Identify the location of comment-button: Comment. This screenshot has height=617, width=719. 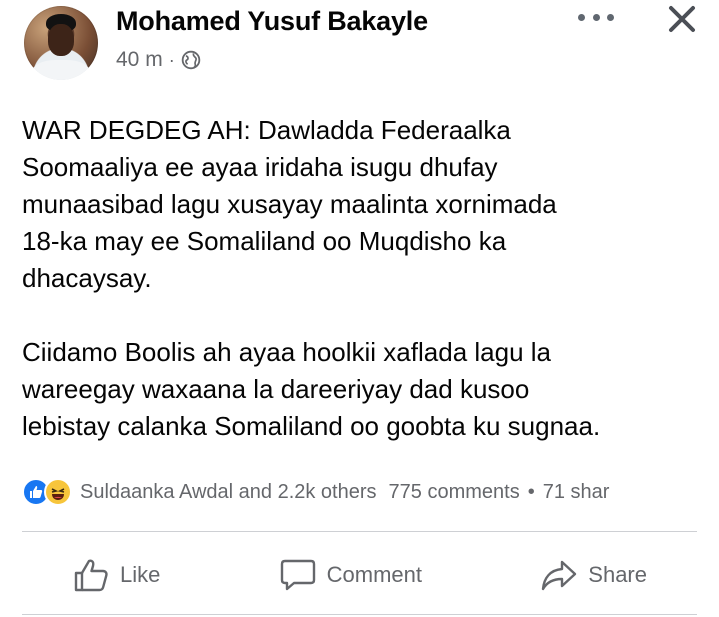
(350, 575).